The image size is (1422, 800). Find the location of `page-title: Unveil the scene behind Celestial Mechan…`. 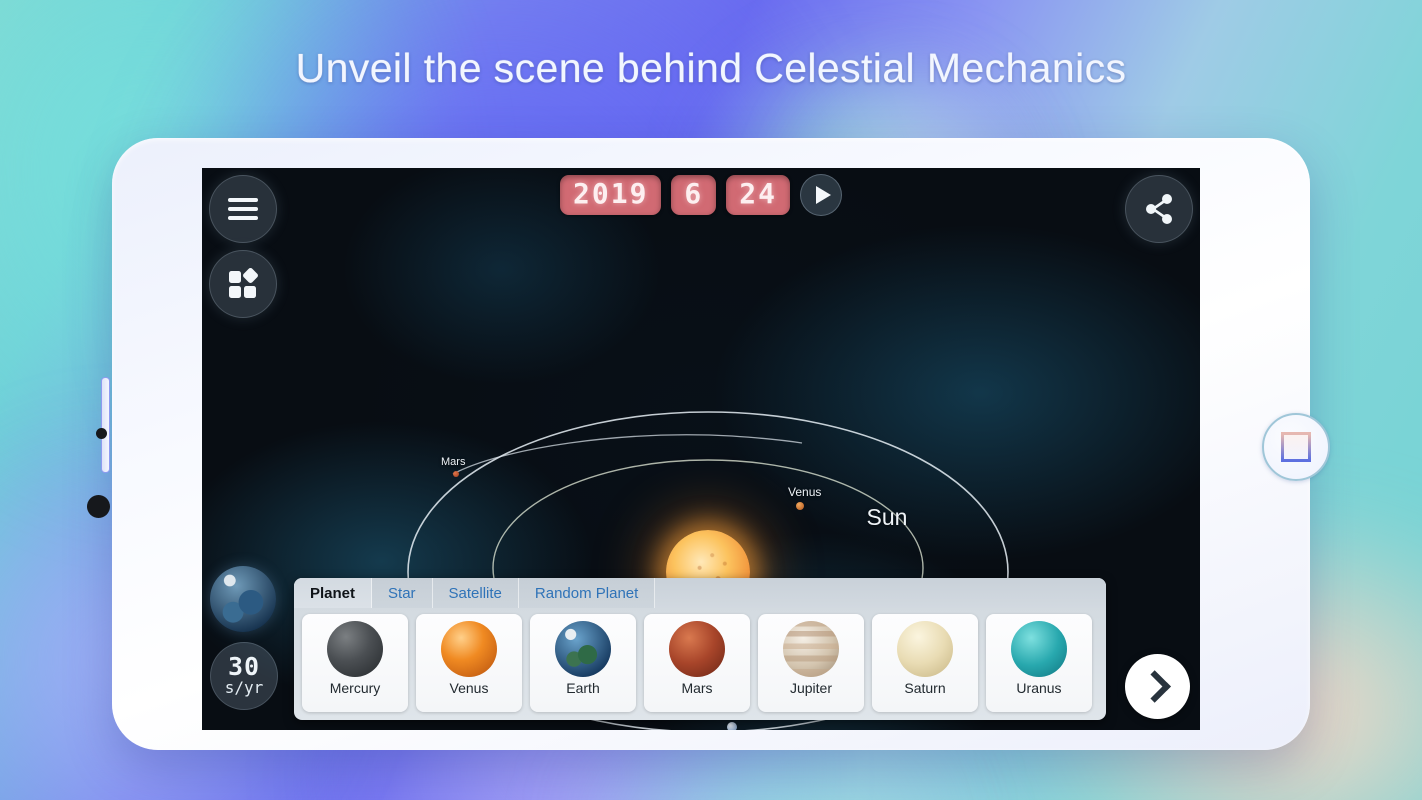

page-title: Unveil the scene behind Celestial Mechan… is located at coordinates (711, 68).